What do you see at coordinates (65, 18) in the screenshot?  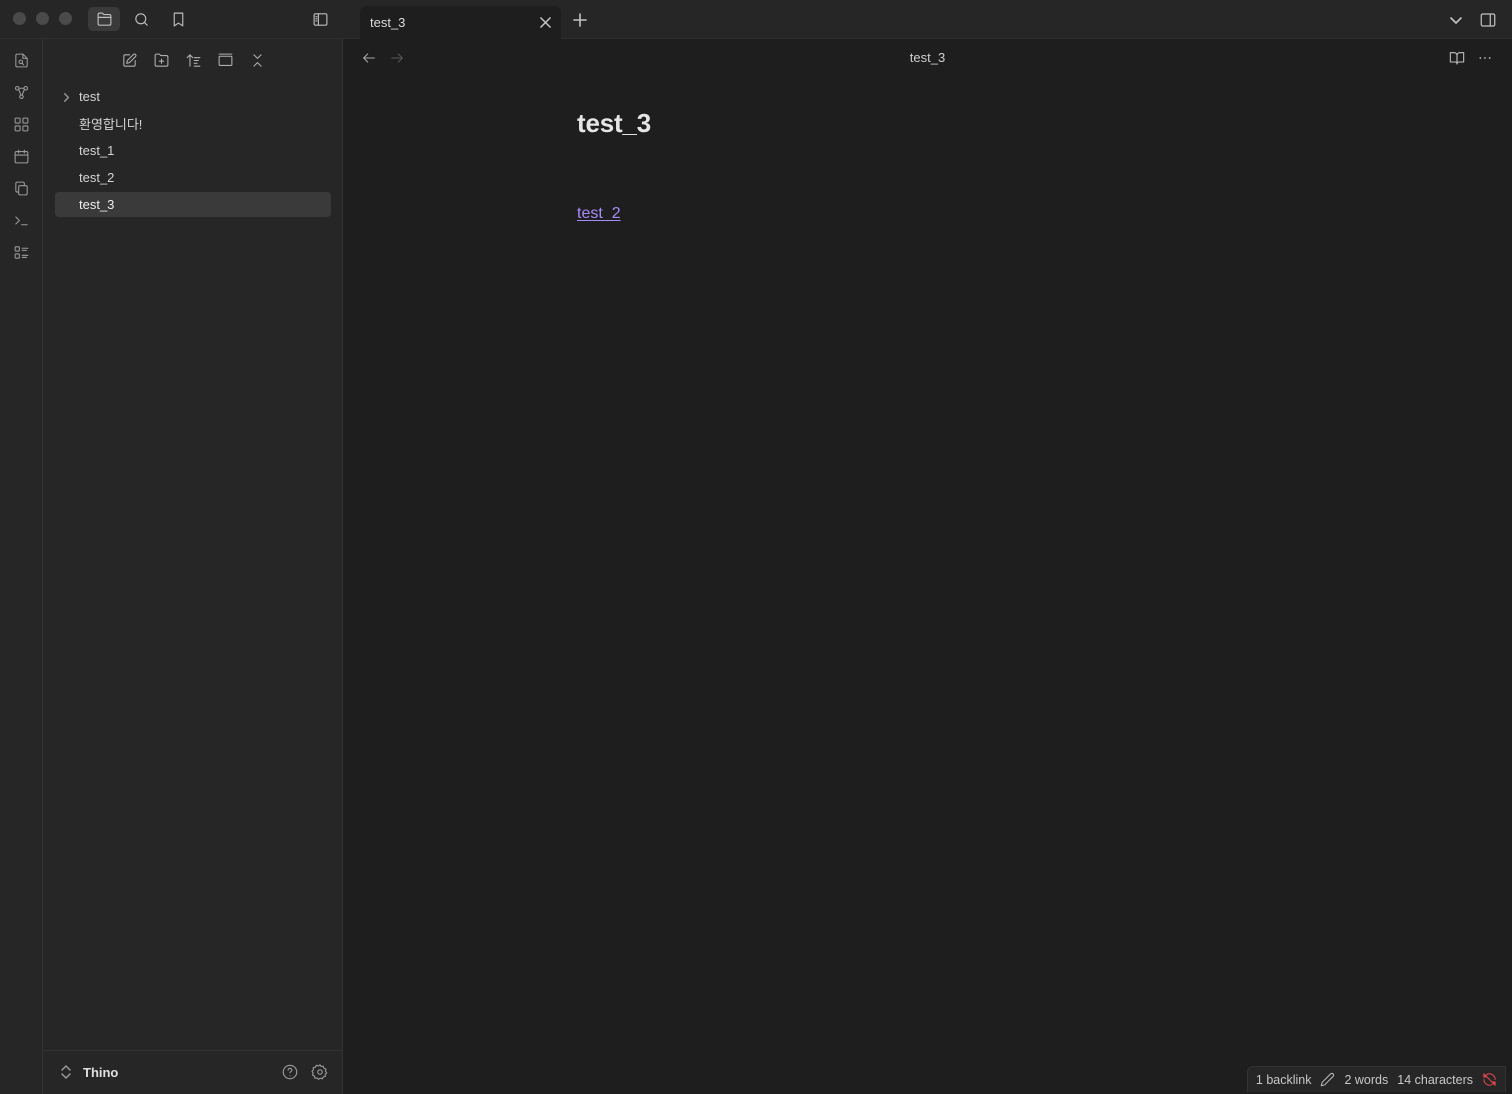 I see `window-maximize-button` at bounding box center [65, 18].